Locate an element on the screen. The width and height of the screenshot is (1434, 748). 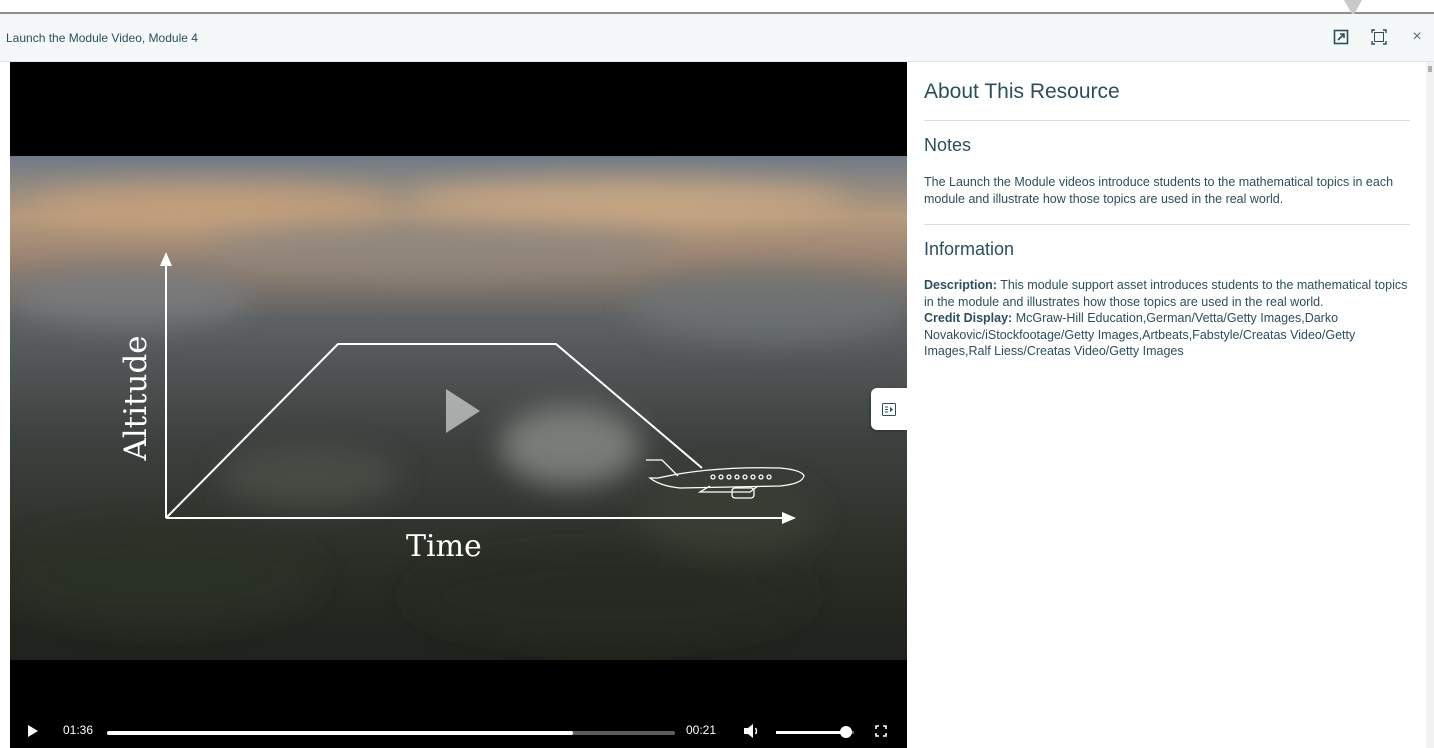
volume-knob is located at coordinates (846, 732).